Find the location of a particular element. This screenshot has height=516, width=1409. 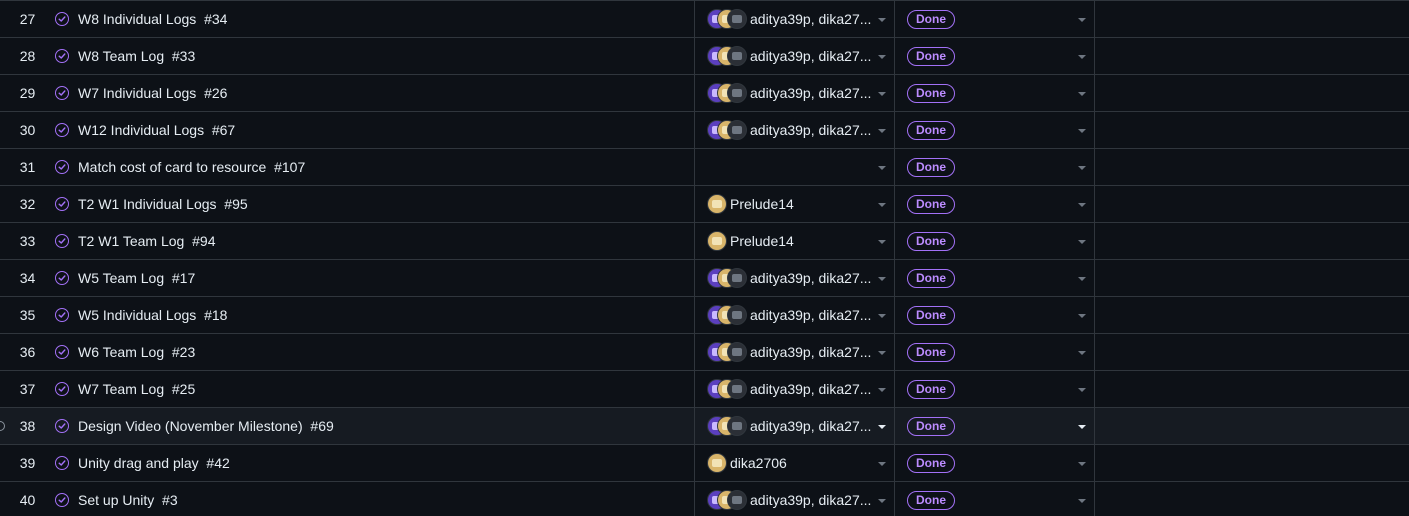

assignees-cell: dika2706 is located at coordinates (795, 463).